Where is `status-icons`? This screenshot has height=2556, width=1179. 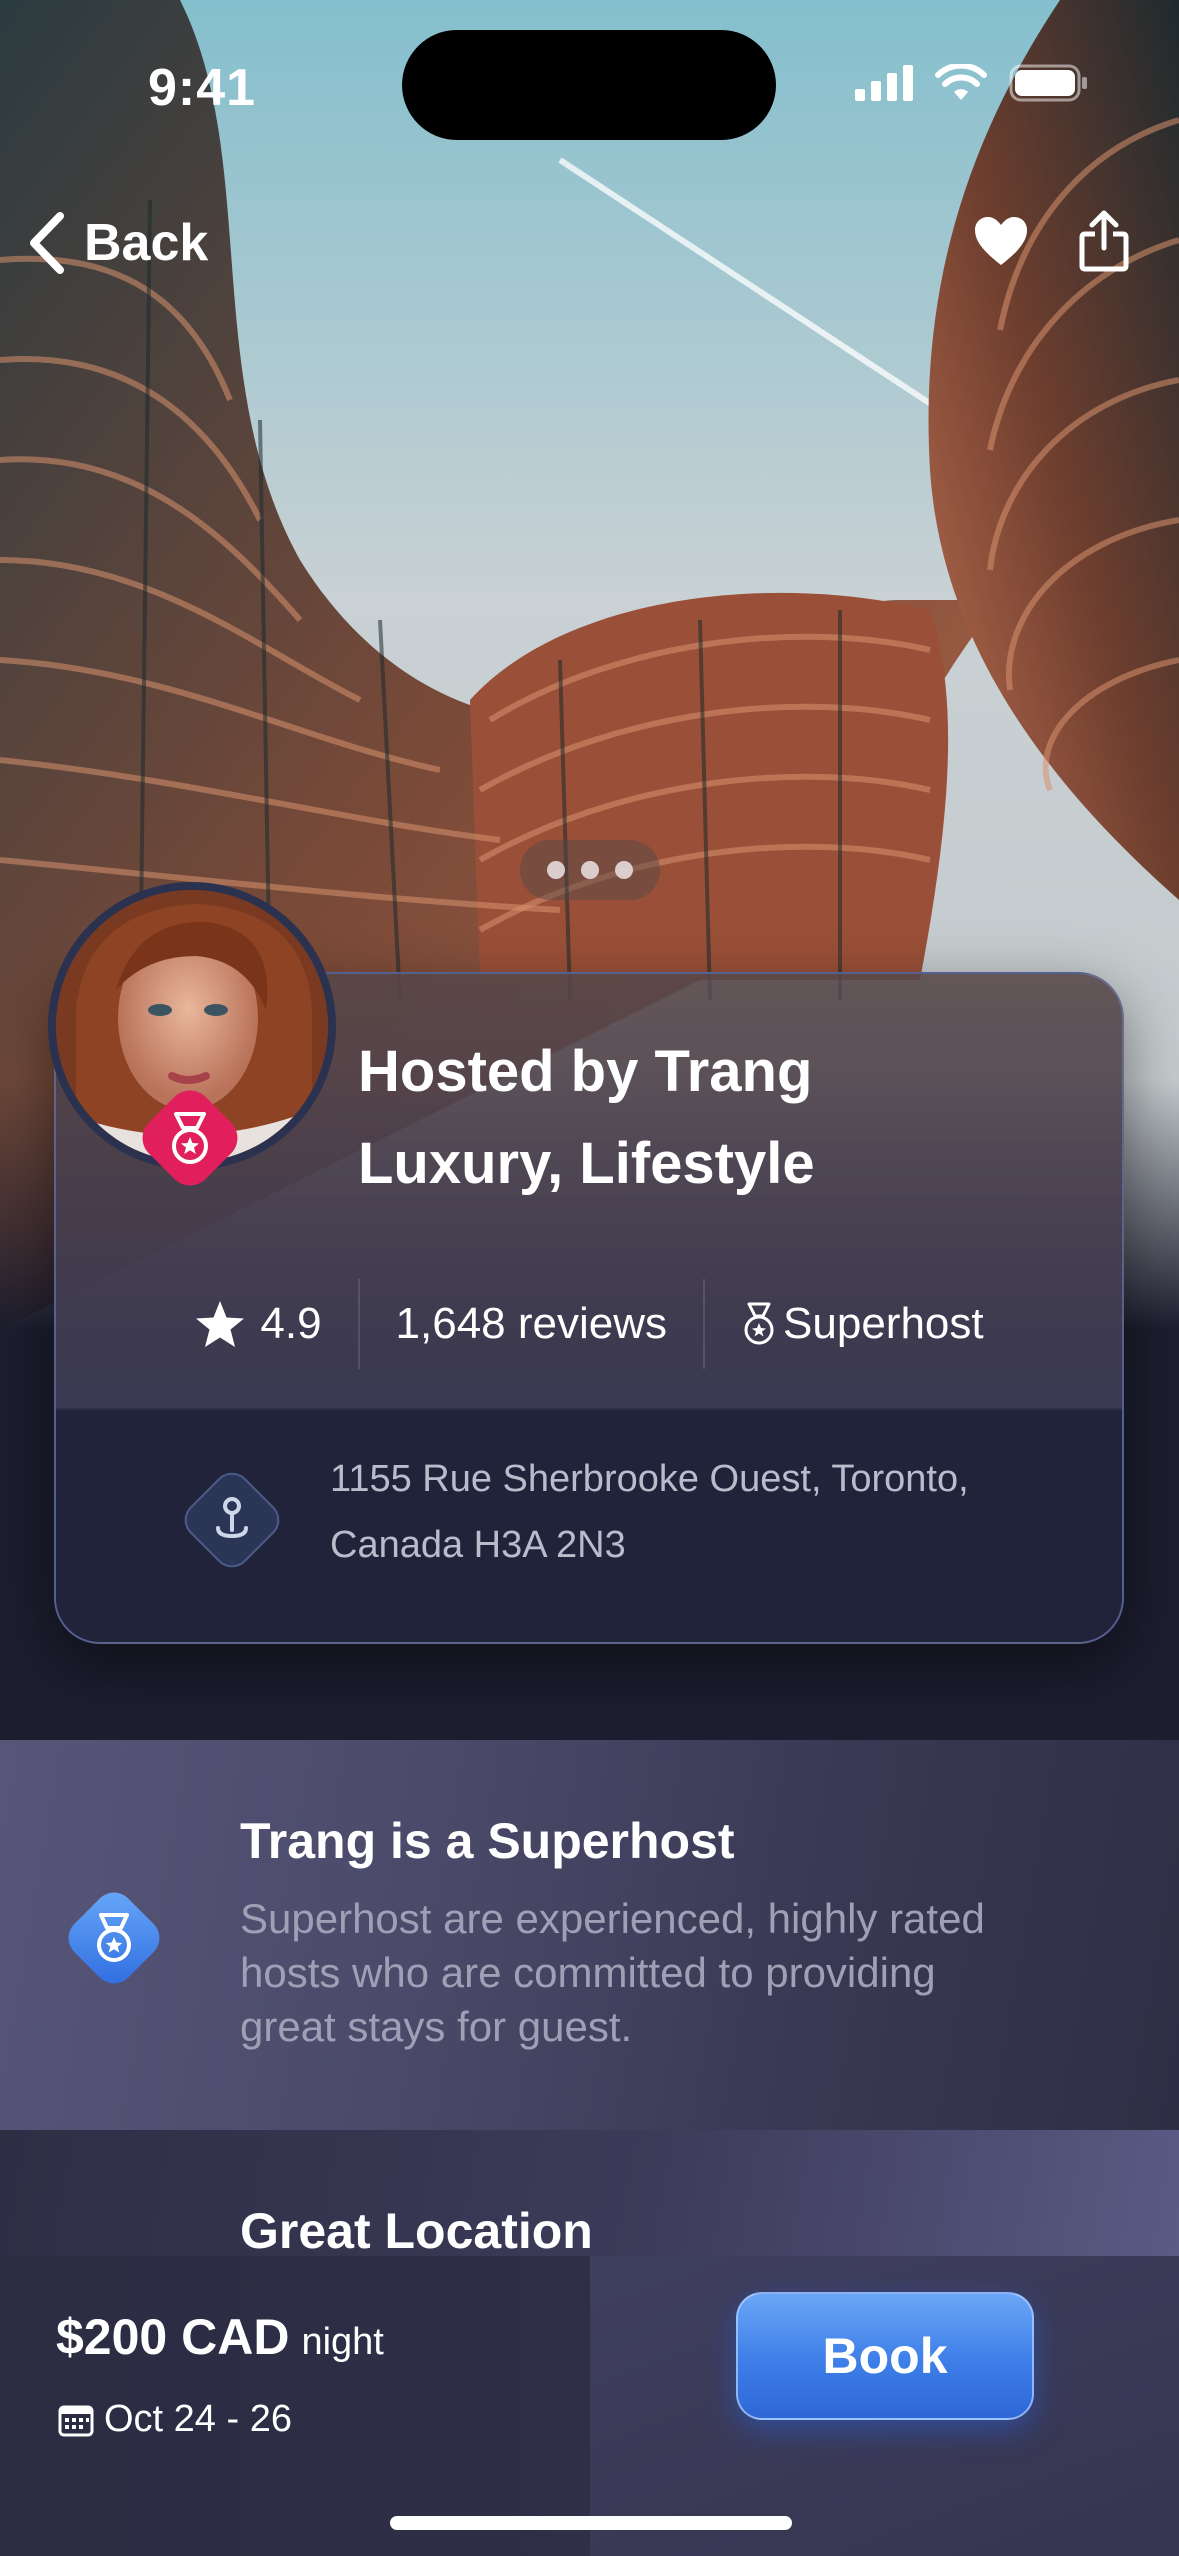
status-icons is located at coordinates (972, 83).